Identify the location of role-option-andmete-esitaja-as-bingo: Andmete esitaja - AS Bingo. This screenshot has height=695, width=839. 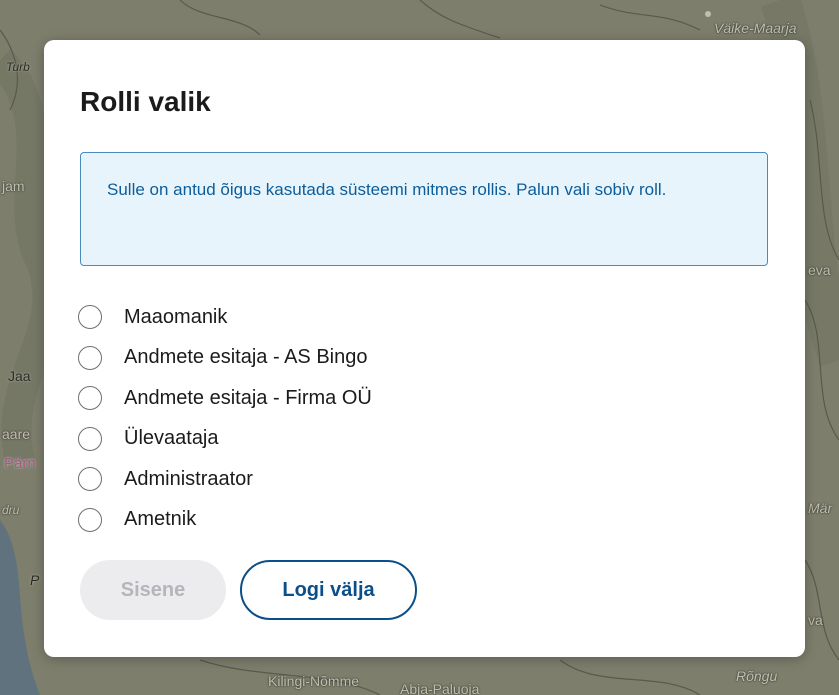
(225, 358).